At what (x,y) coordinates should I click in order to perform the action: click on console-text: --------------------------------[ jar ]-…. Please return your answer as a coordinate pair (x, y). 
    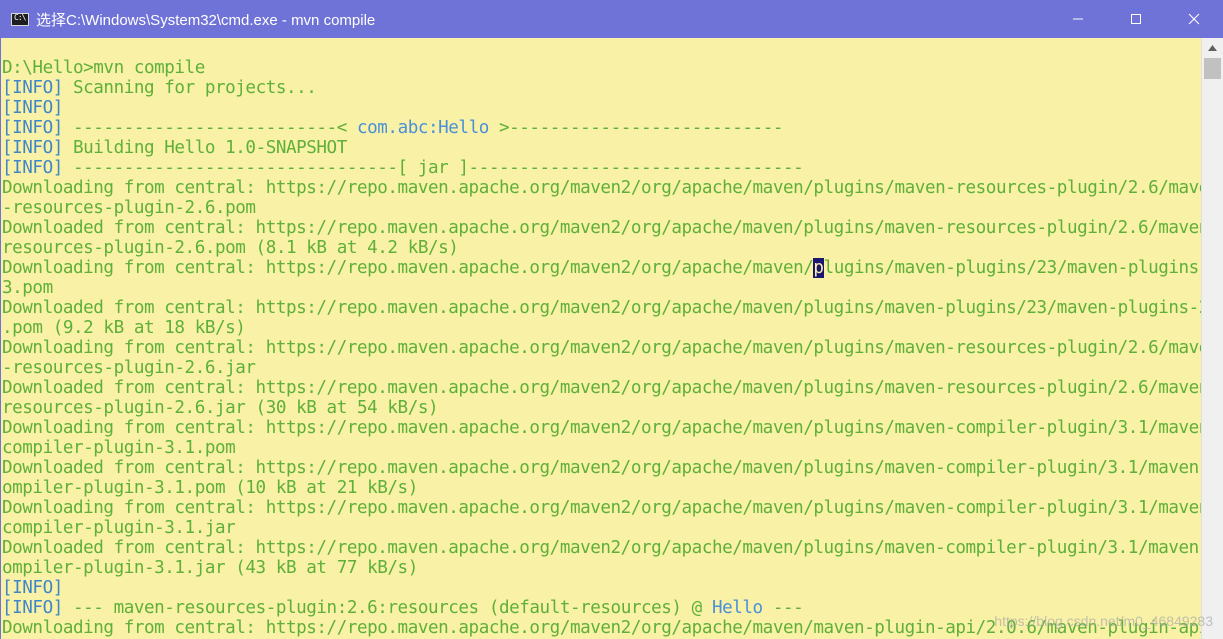
    Looking at the image, I should click on (433, 168).